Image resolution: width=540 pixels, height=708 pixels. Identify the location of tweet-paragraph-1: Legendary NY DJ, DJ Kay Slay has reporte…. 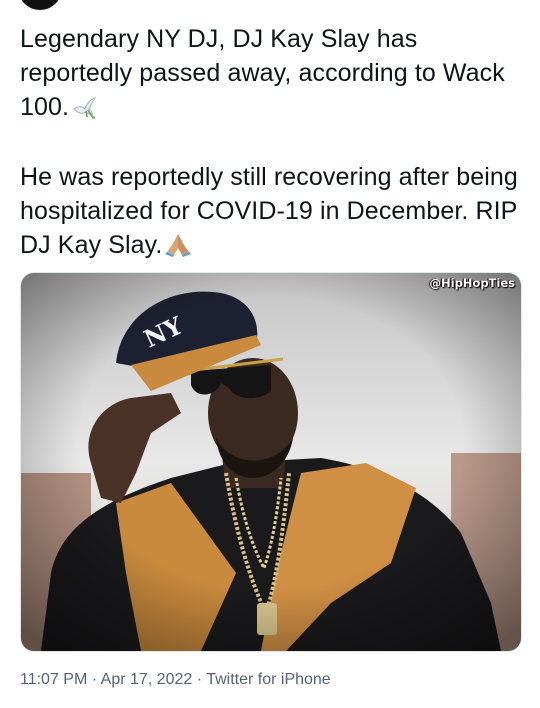
(272, 75).